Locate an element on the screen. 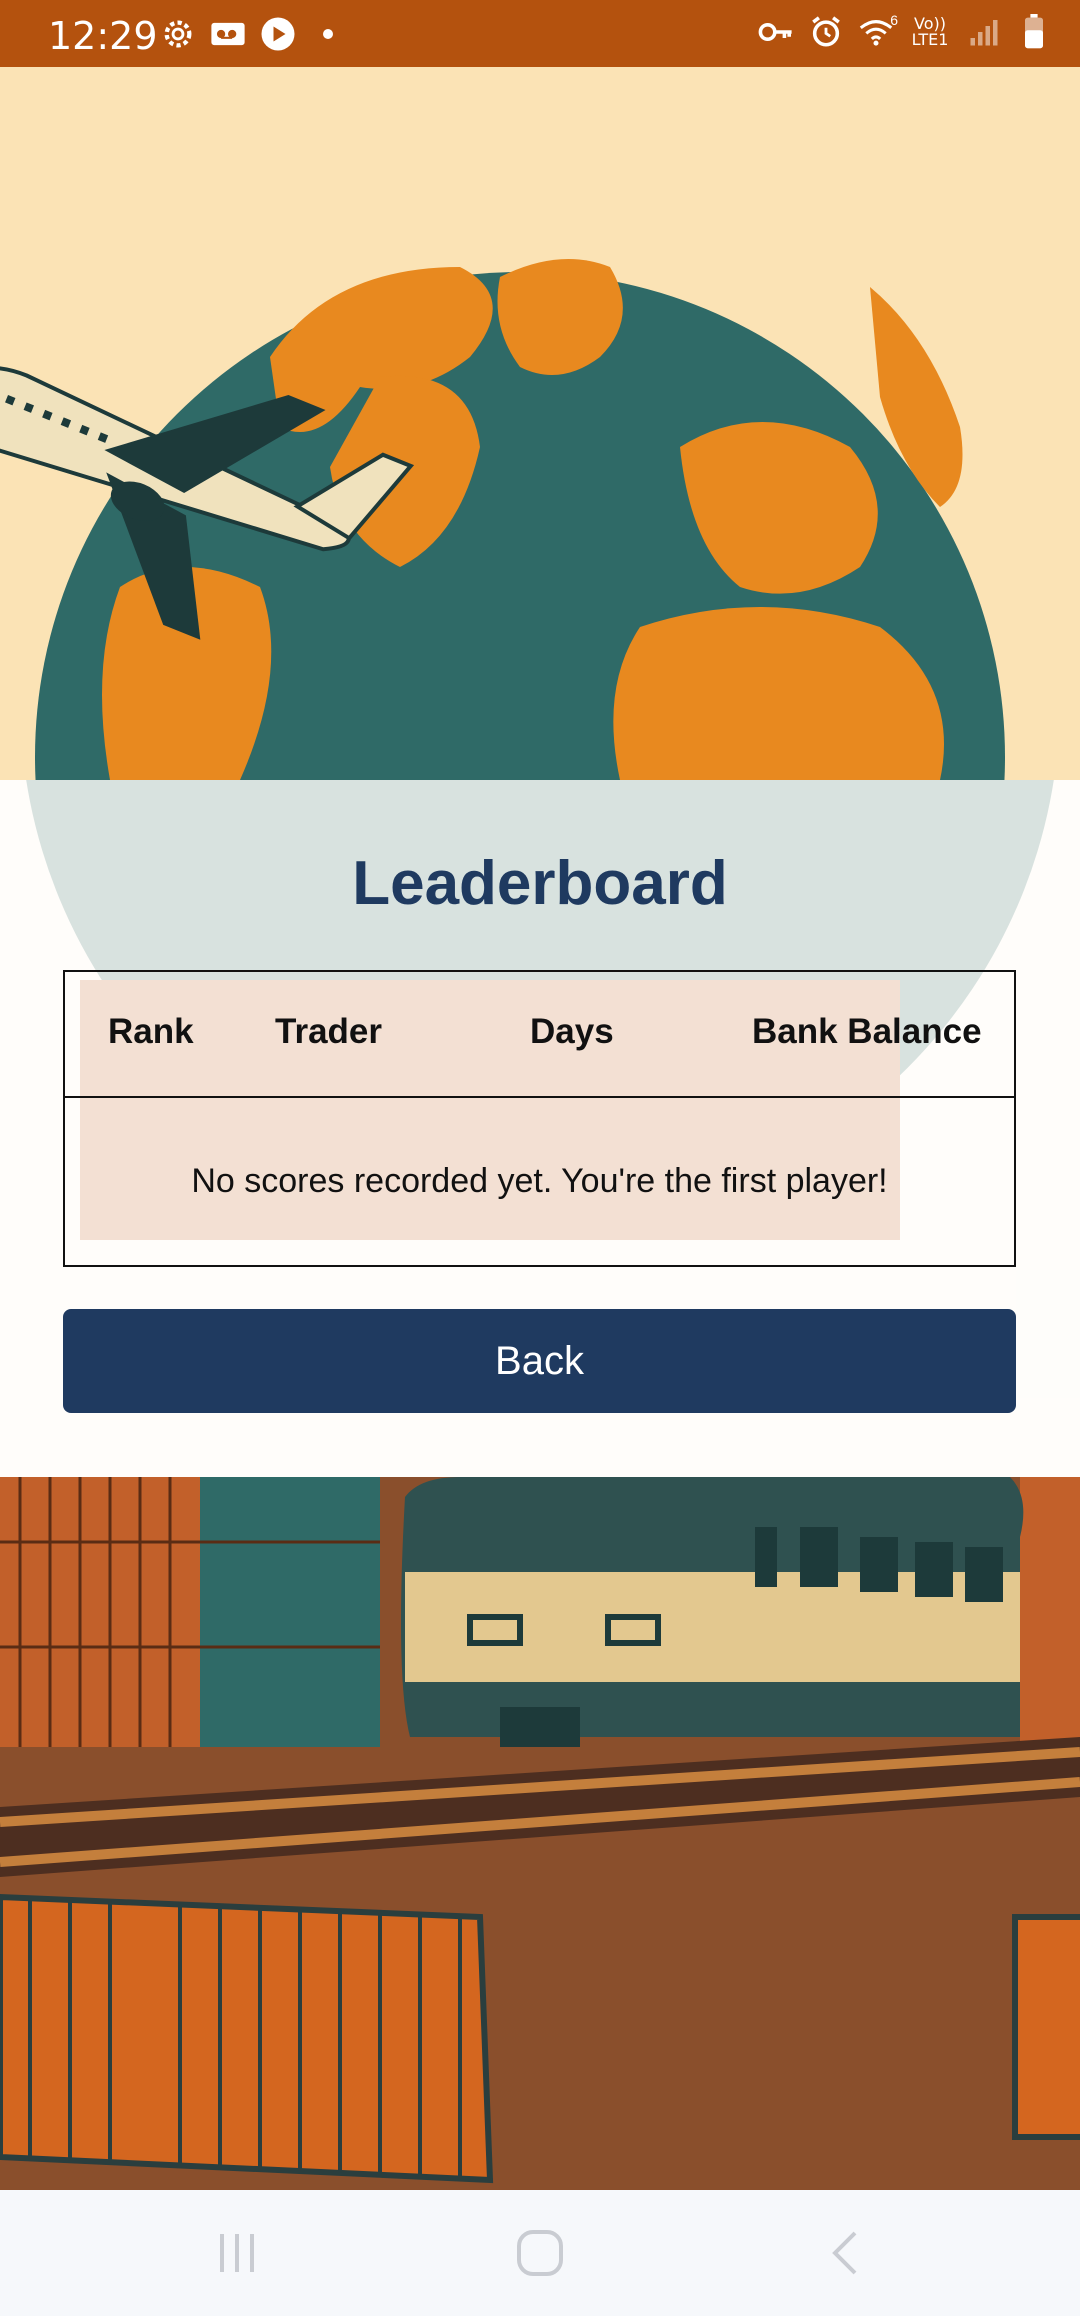 The width and height of the screenshot is (1080, 2316). system-navigation-bar is located at coordinates (540, 2253).